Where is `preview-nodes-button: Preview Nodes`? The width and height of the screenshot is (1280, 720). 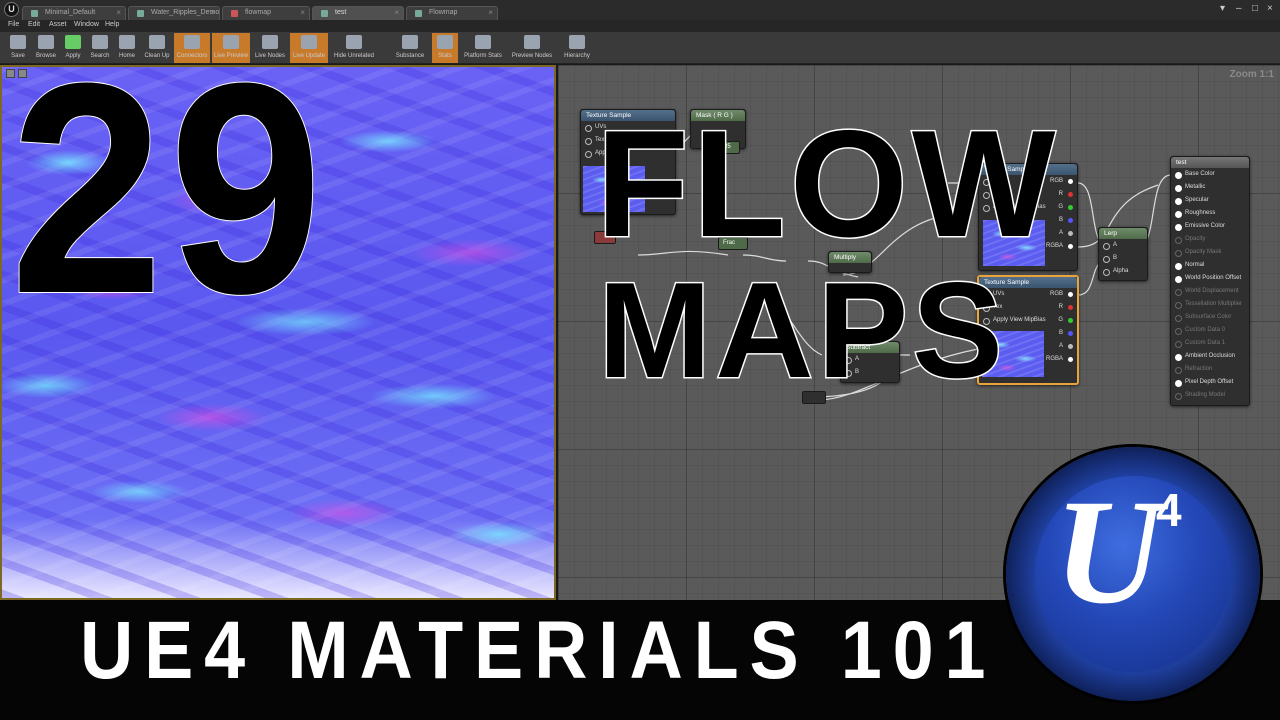 preview-nodes-button: Preview Nodes is located at coordinates (532, 48).